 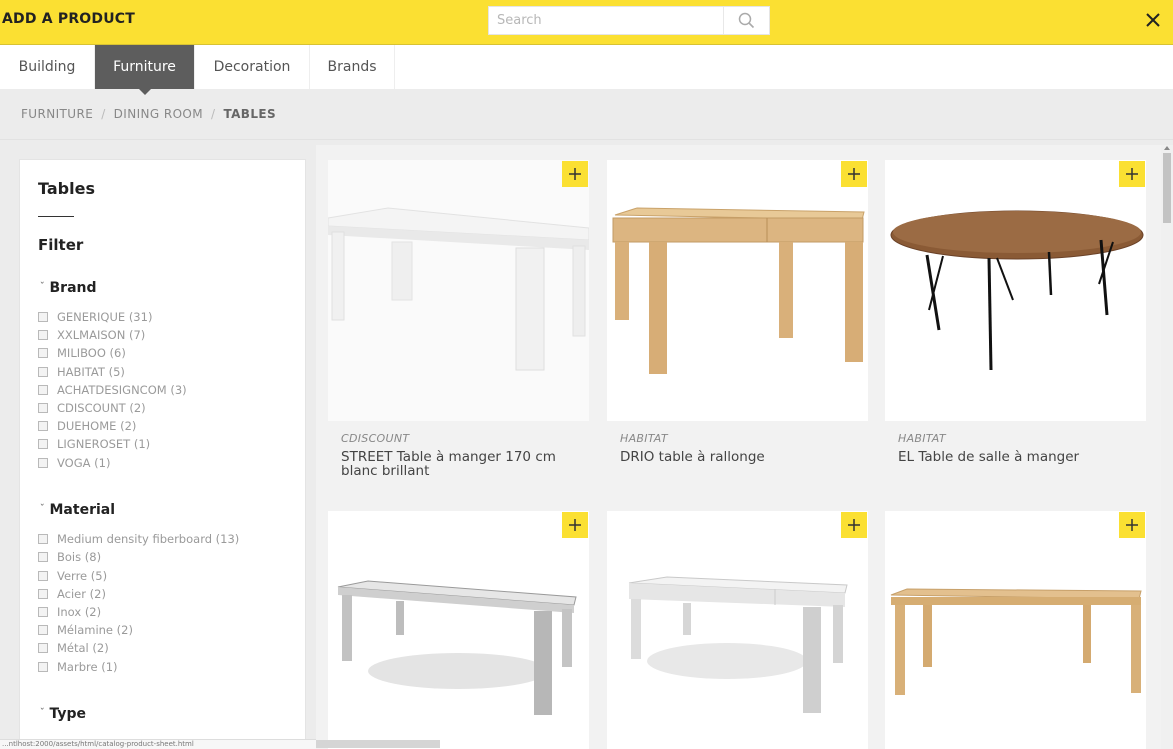 What do you see at coordinates (252, 67) in the screenshot?
I see `tab-decoration: Decoration` at bounding box center [252, 67].